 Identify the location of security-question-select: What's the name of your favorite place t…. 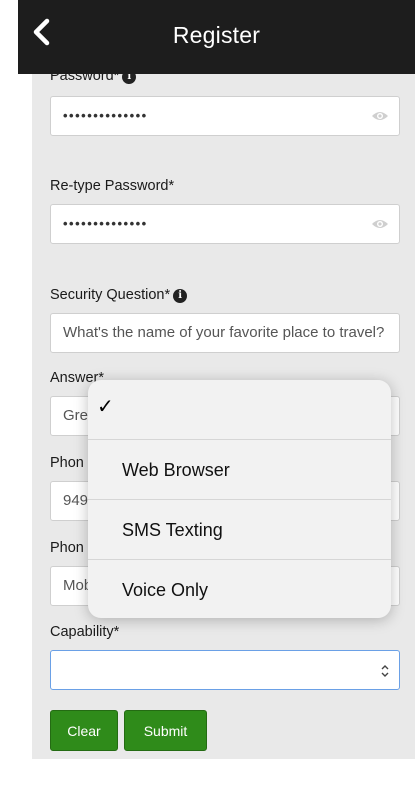
(225, 333).